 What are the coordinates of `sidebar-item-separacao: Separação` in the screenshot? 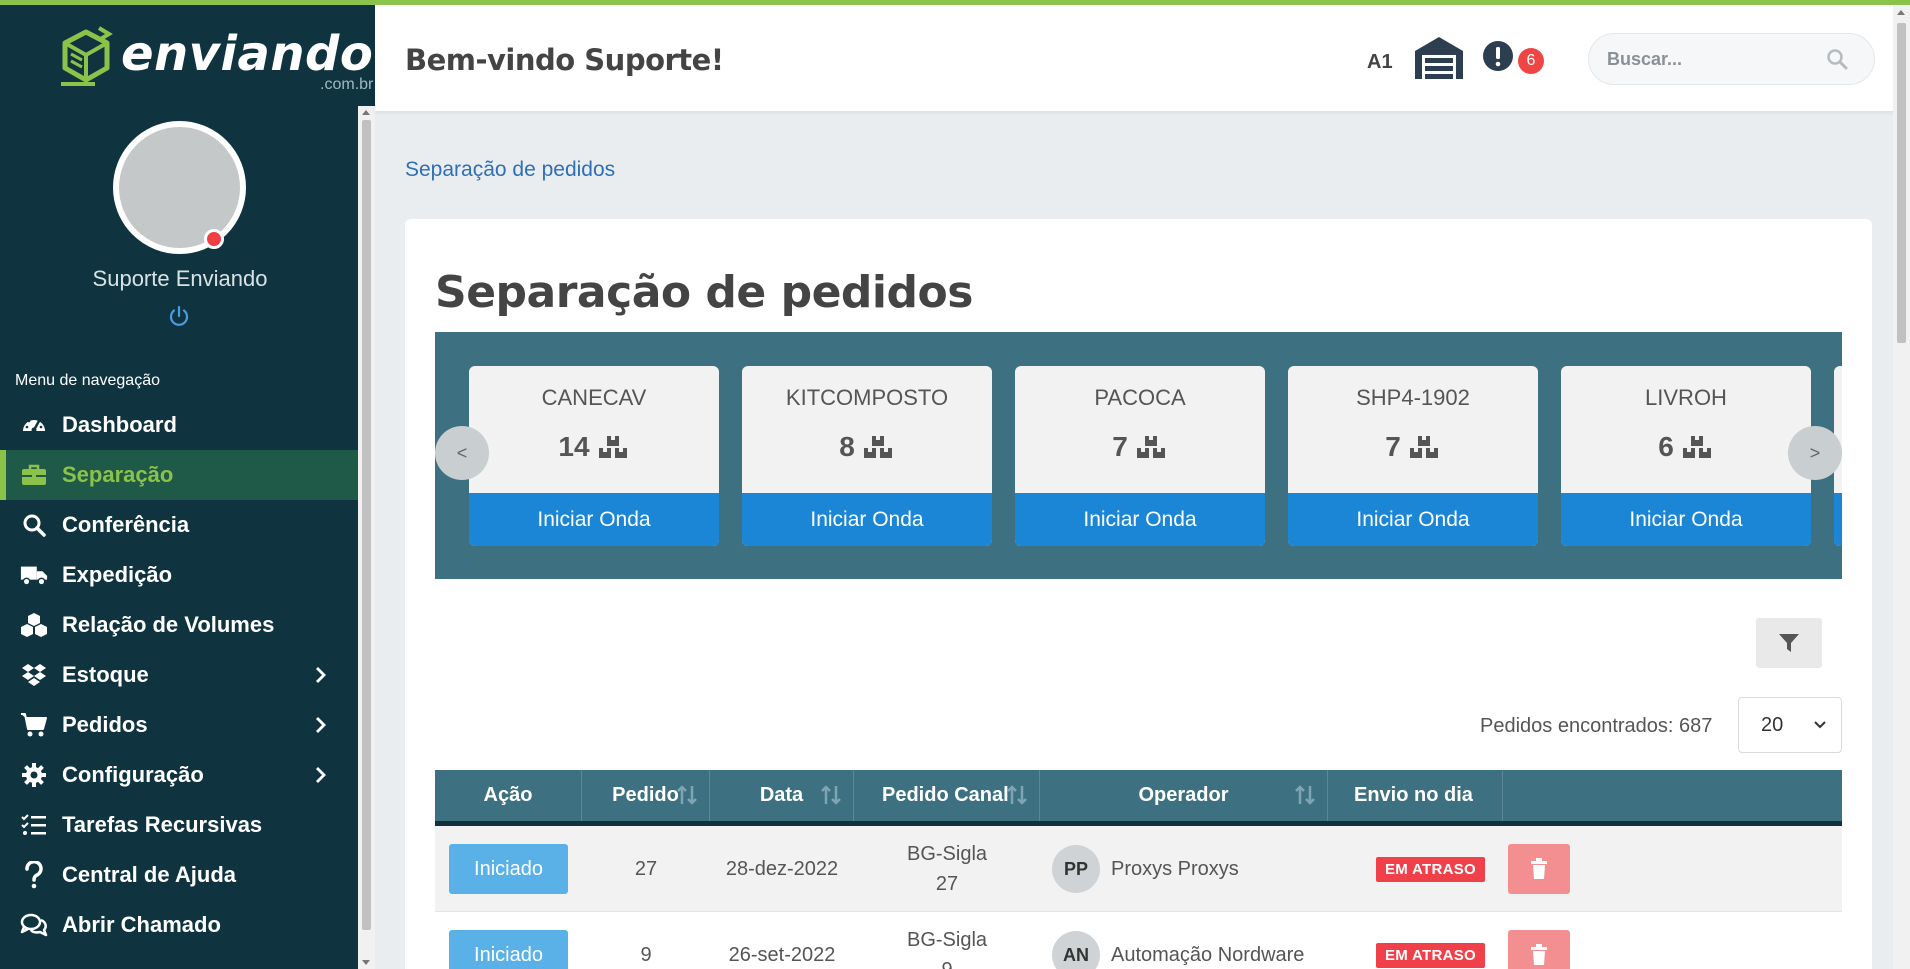 It's located at (179, 475).